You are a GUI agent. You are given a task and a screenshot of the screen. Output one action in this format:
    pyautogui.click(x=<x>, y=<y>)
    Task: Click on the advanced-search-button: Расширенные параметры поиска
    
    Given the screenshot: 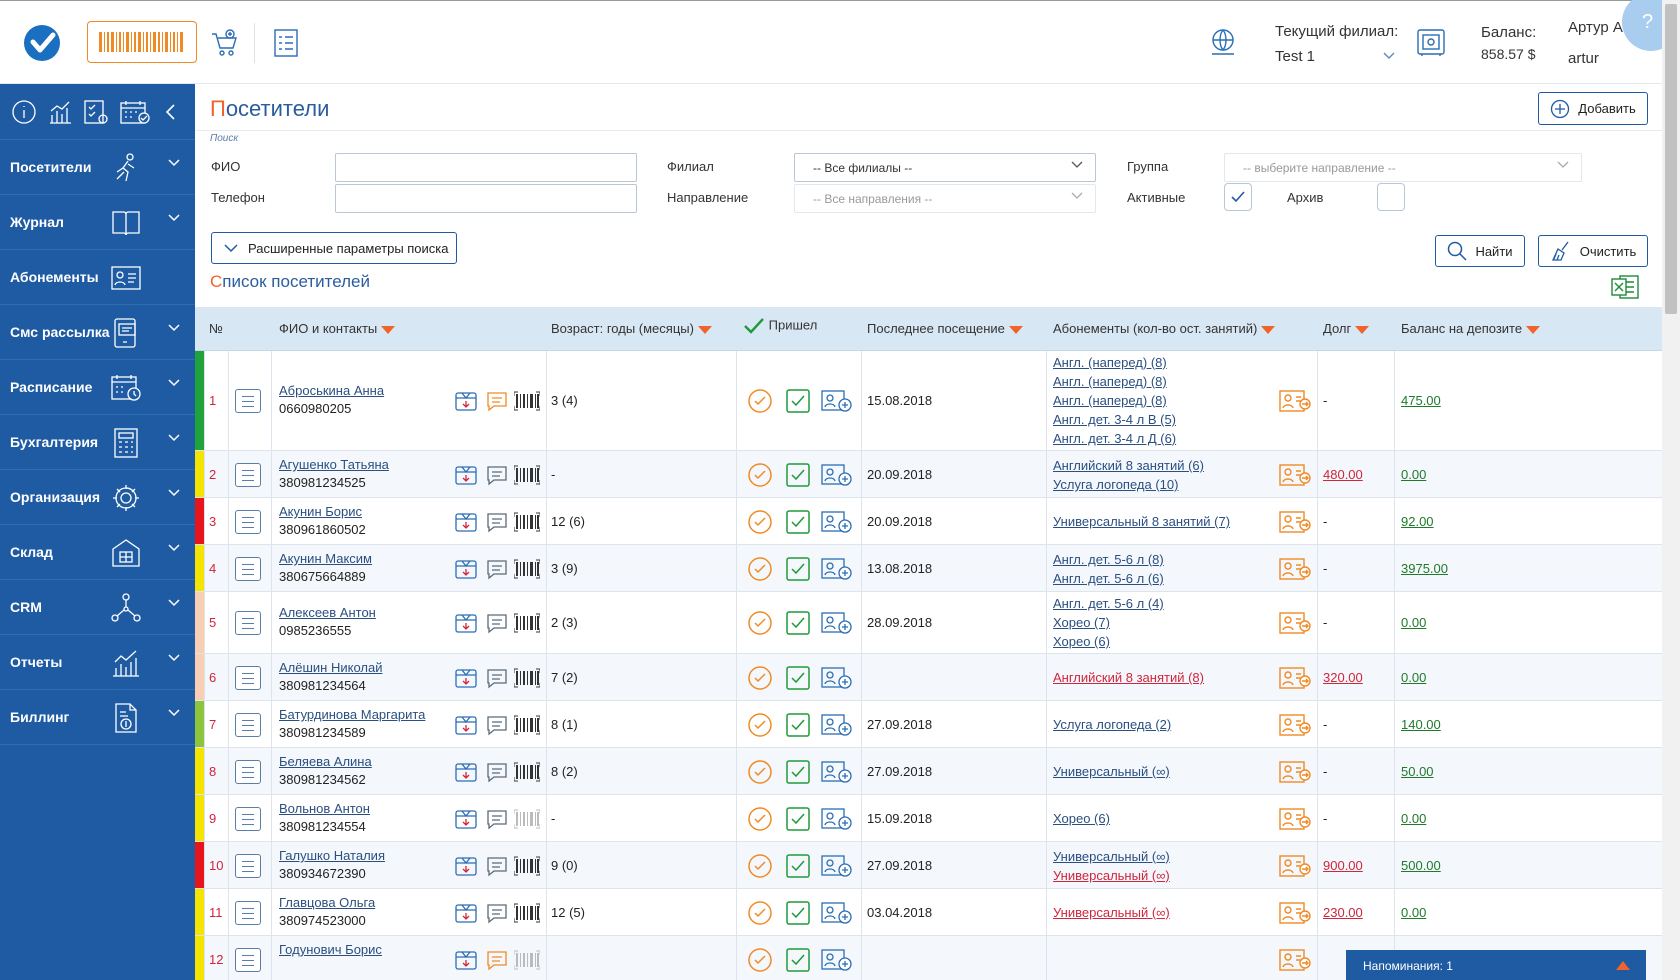 What is the action you would take?
    pyautogui.click(x=334, y=248)
    